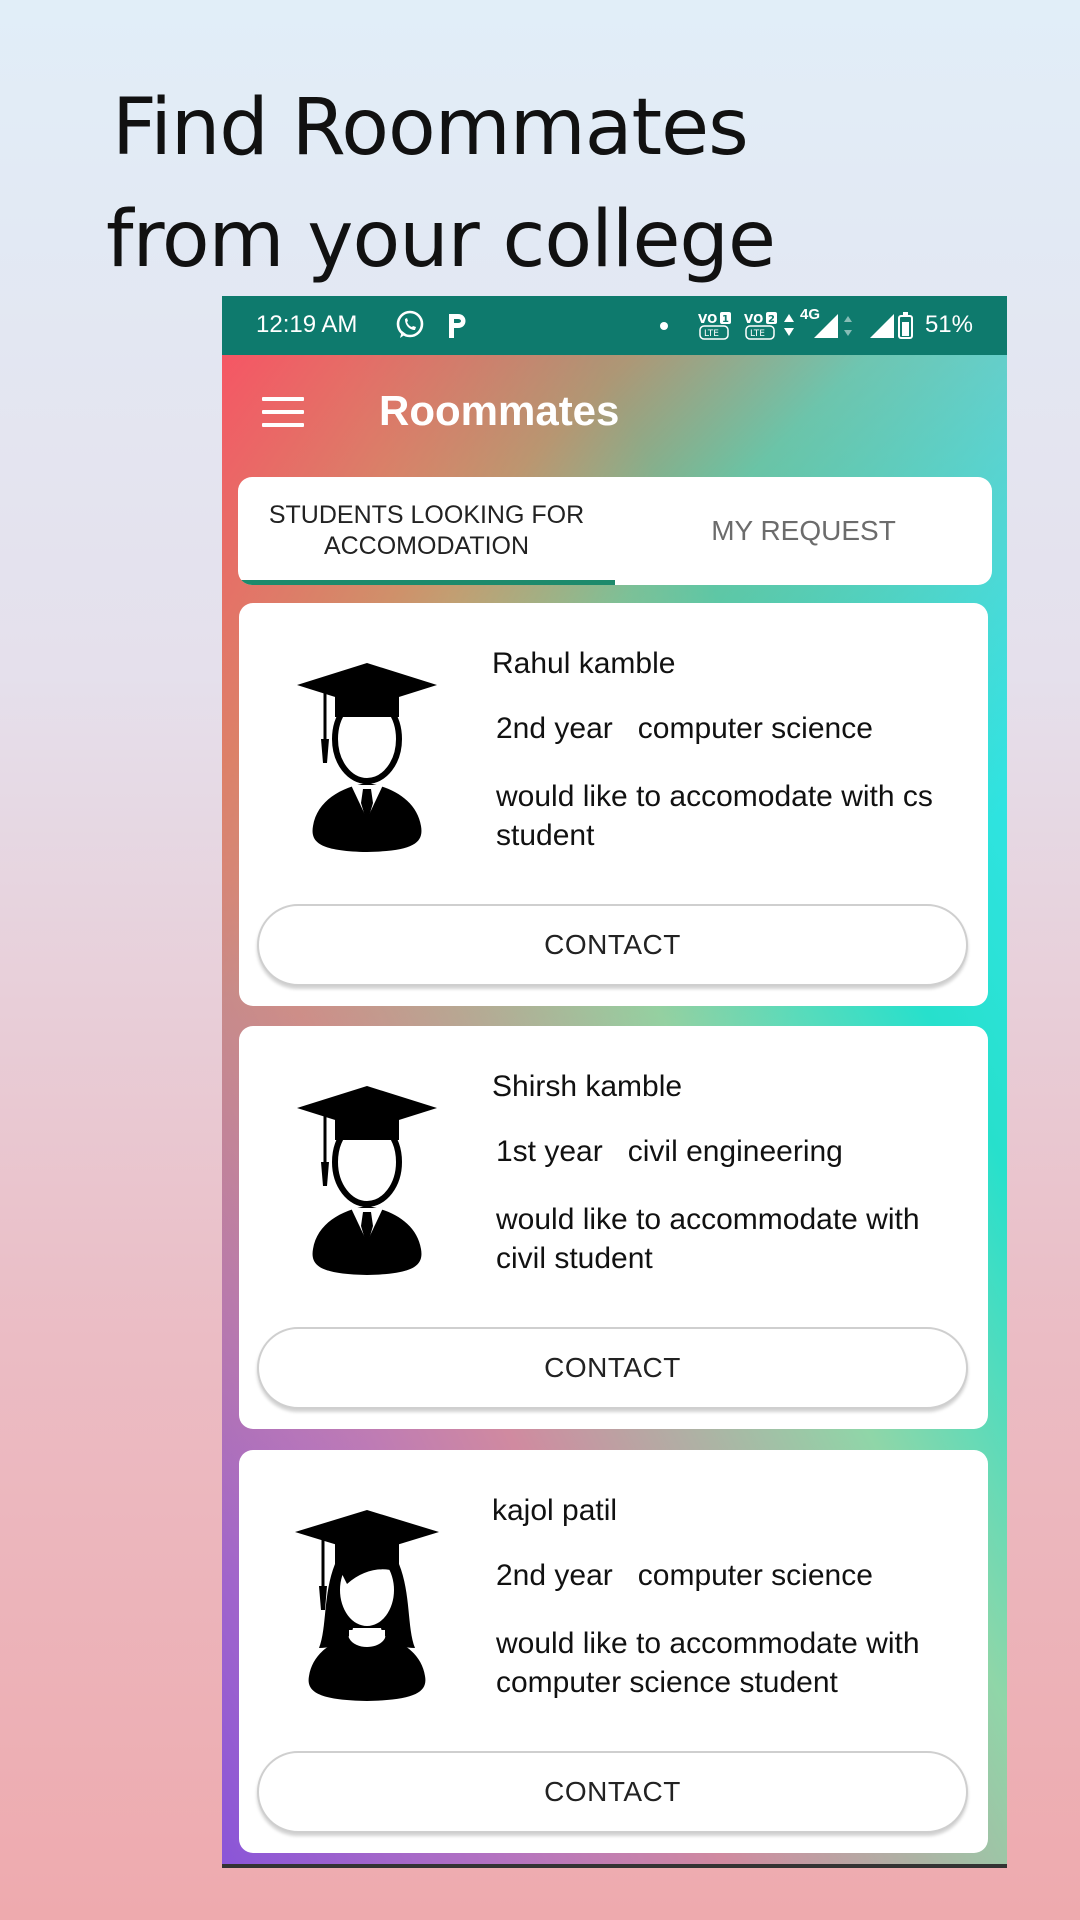 Image resolution: width=1080 pixels, height=1920 pixels. I want to click on student-name: Shirsh kamble, so click(587, 1086).